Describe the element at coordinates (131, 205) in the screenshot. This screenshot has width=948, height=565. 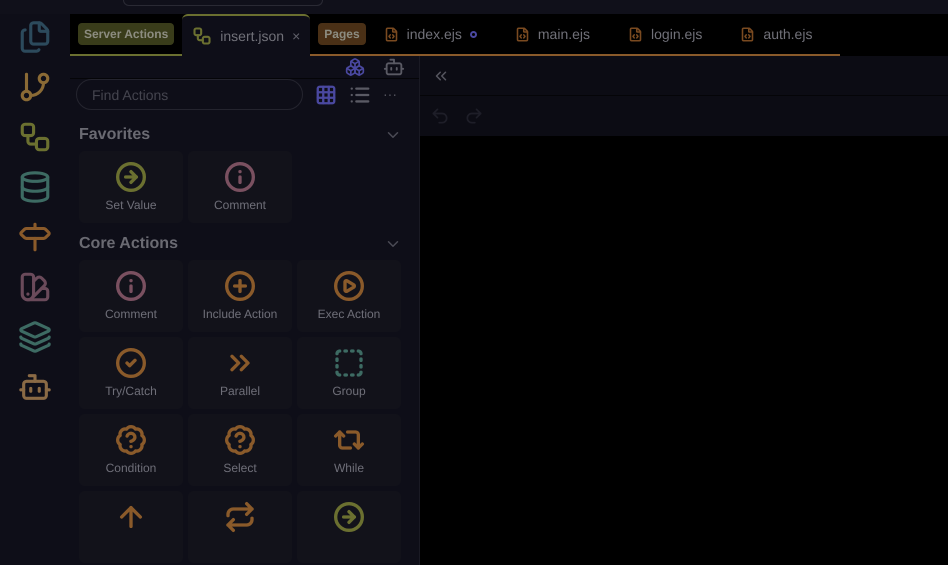
I see `action-label: Set Value` at that location.